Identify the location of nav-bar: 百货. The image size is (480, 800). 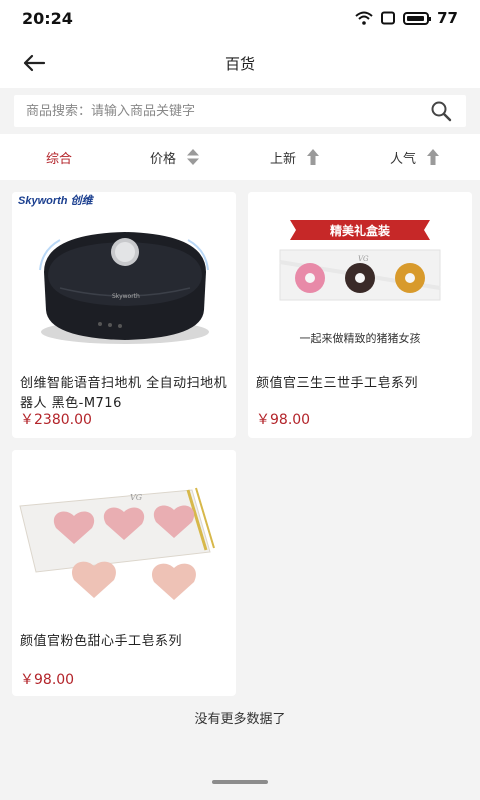
(240, 63).